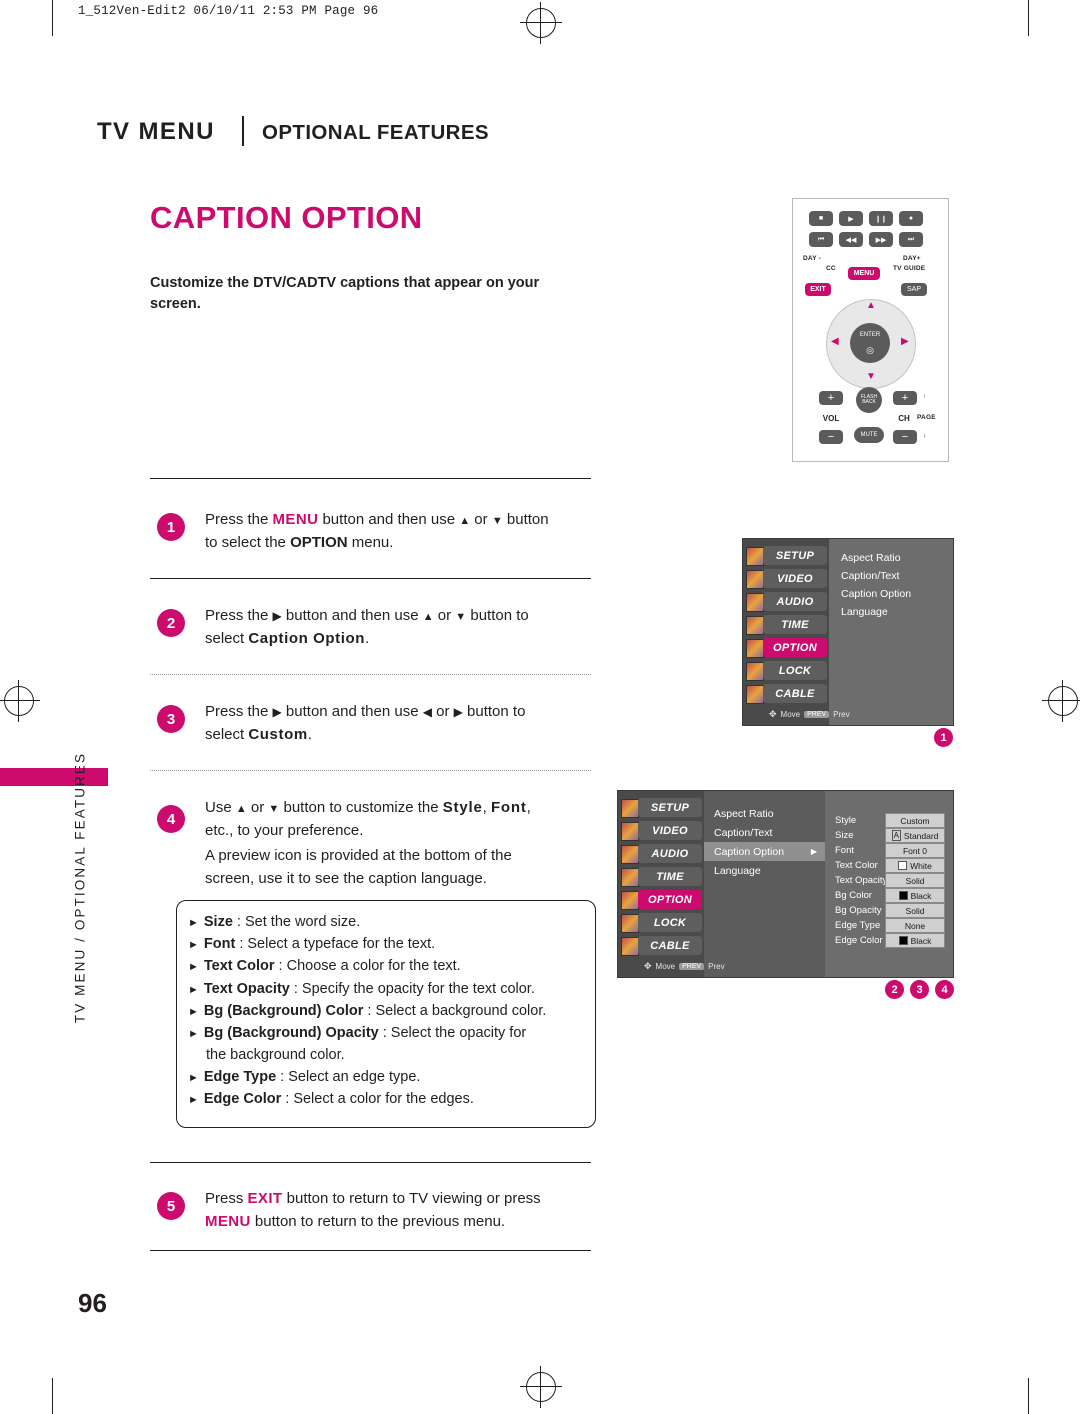 The width and height of the screenshot is (1080, 1414). What do you see at coordinates (914, 289) in the screenshot?
I see `remote-sap-button: SAP` at bounding box center [914, 289].